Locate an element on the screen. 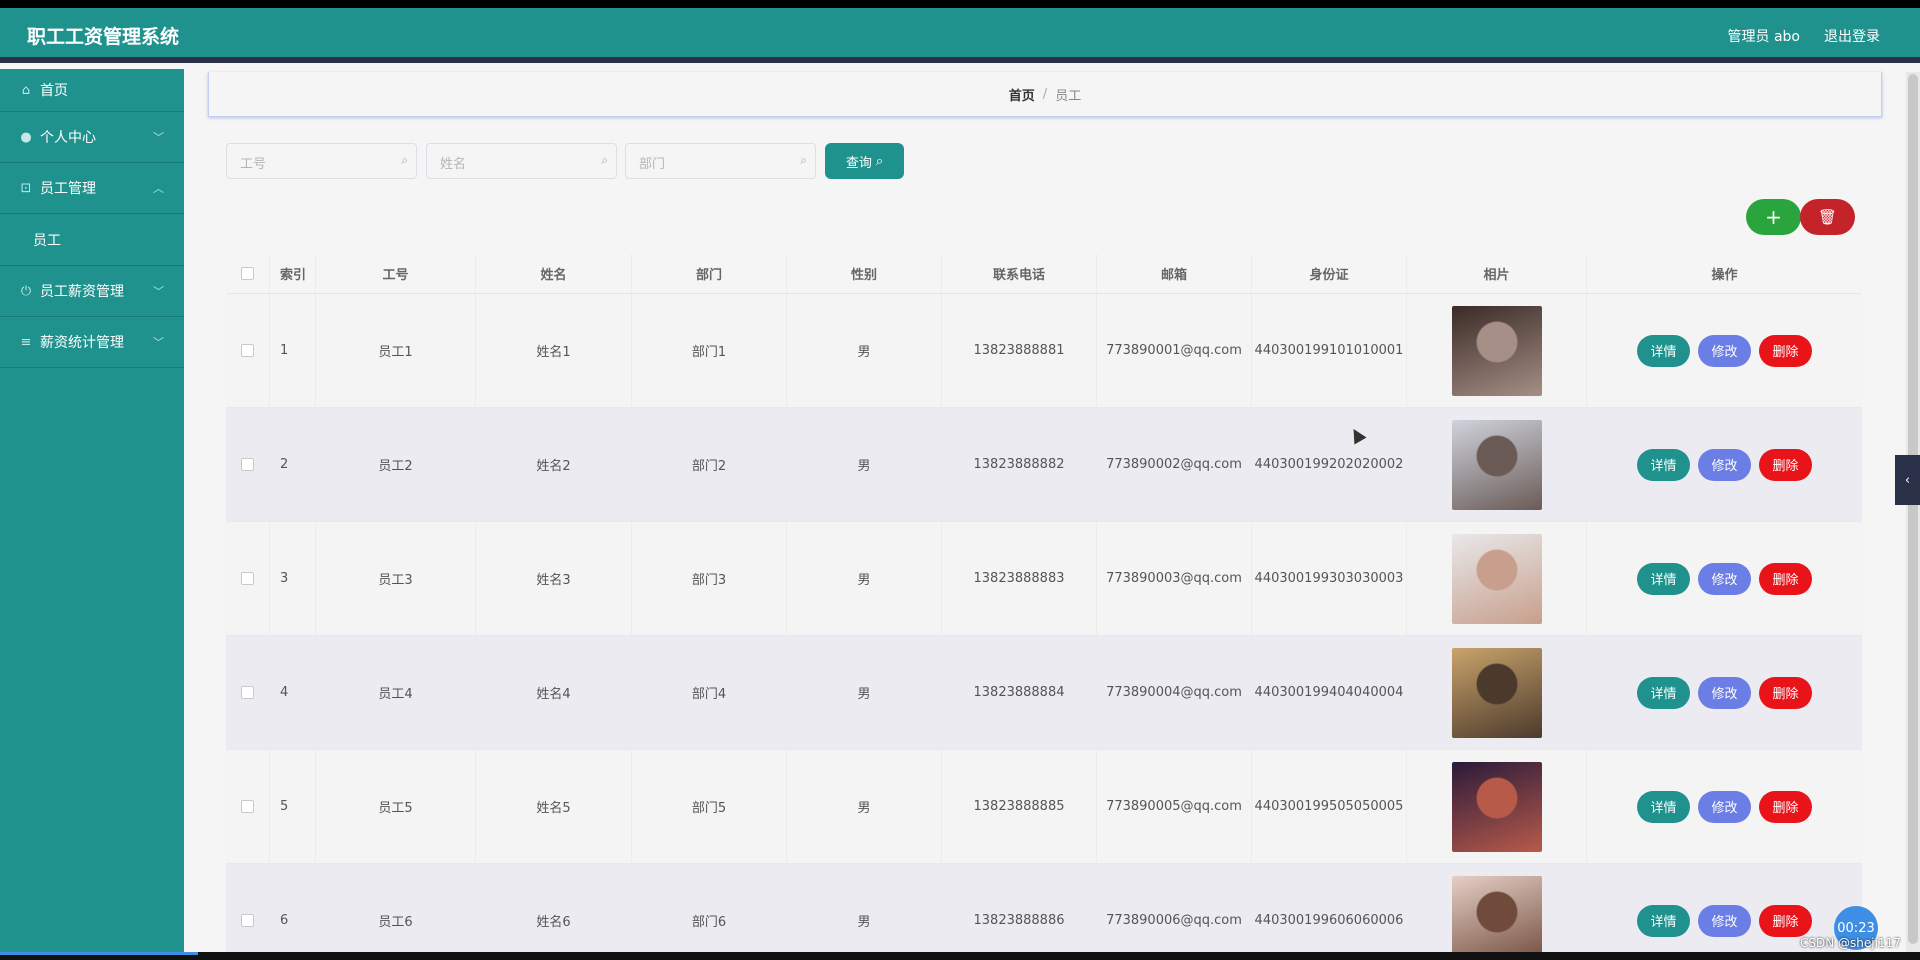 The height and width of the screenshot is (960, 1920). department-input: 部门 ⌕ is located at coordinates (720, 161).